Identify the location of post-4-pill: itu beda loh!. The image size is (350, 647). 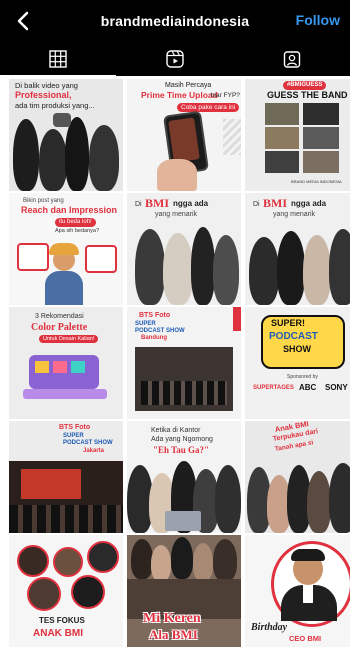
(75, 222).